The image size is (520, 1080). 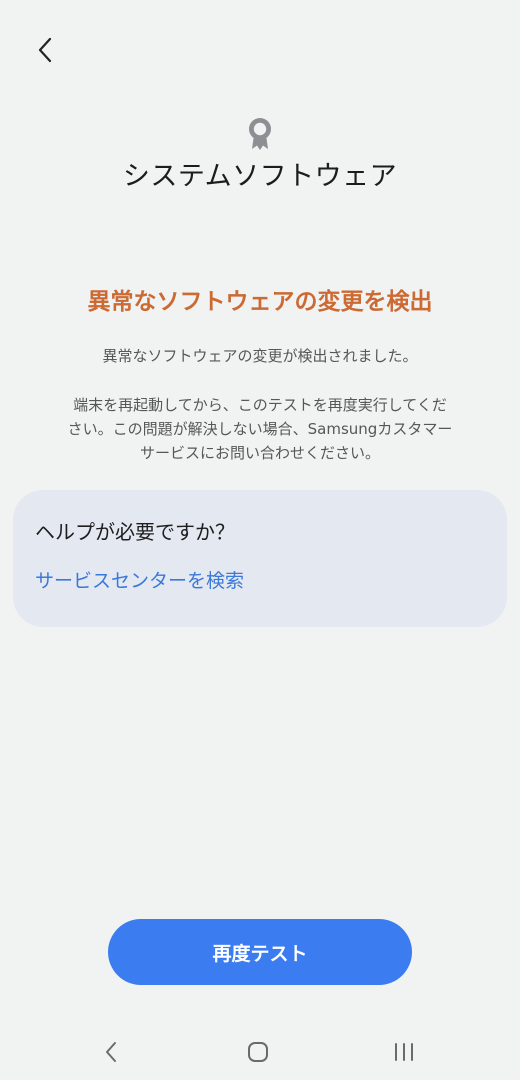 What do you see at coordinates (135, 532) in the screenshot?
I see `help-title: ヘルプが必要ですか？` at bounding box center [135, 532].